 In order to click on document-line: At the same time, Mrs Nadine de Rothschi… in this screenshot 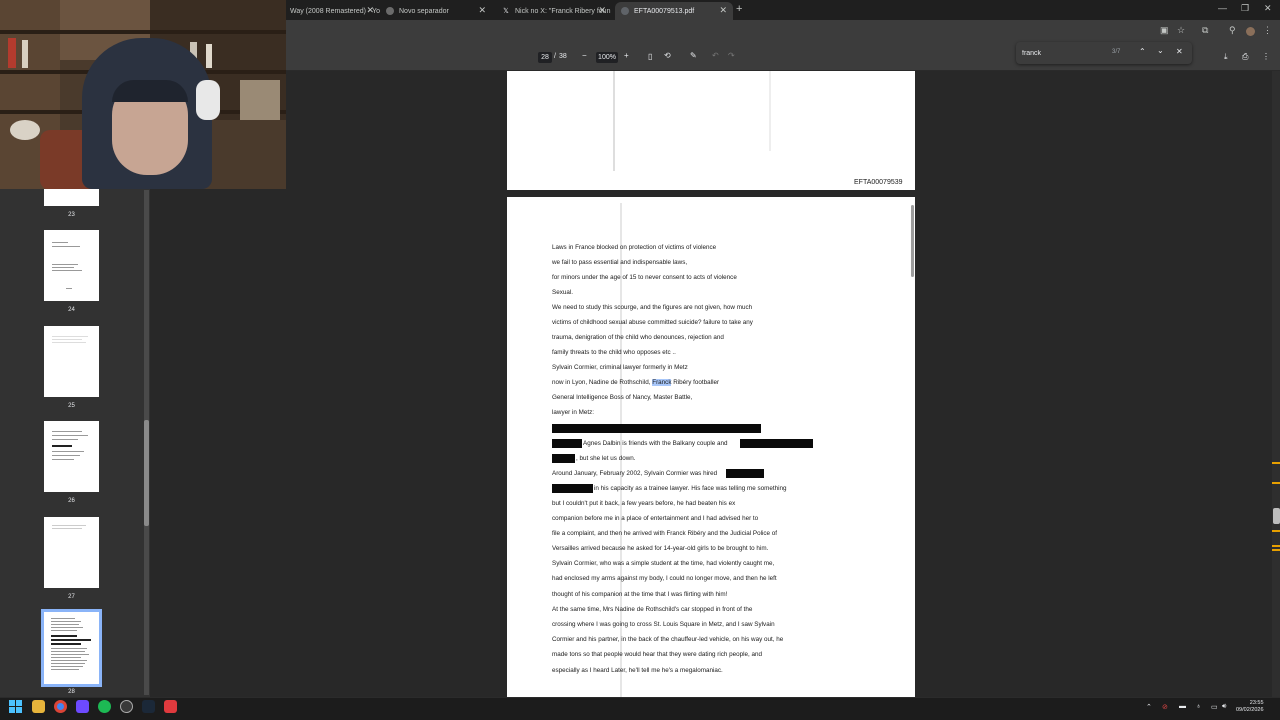, I will do `click(652, 609)`.